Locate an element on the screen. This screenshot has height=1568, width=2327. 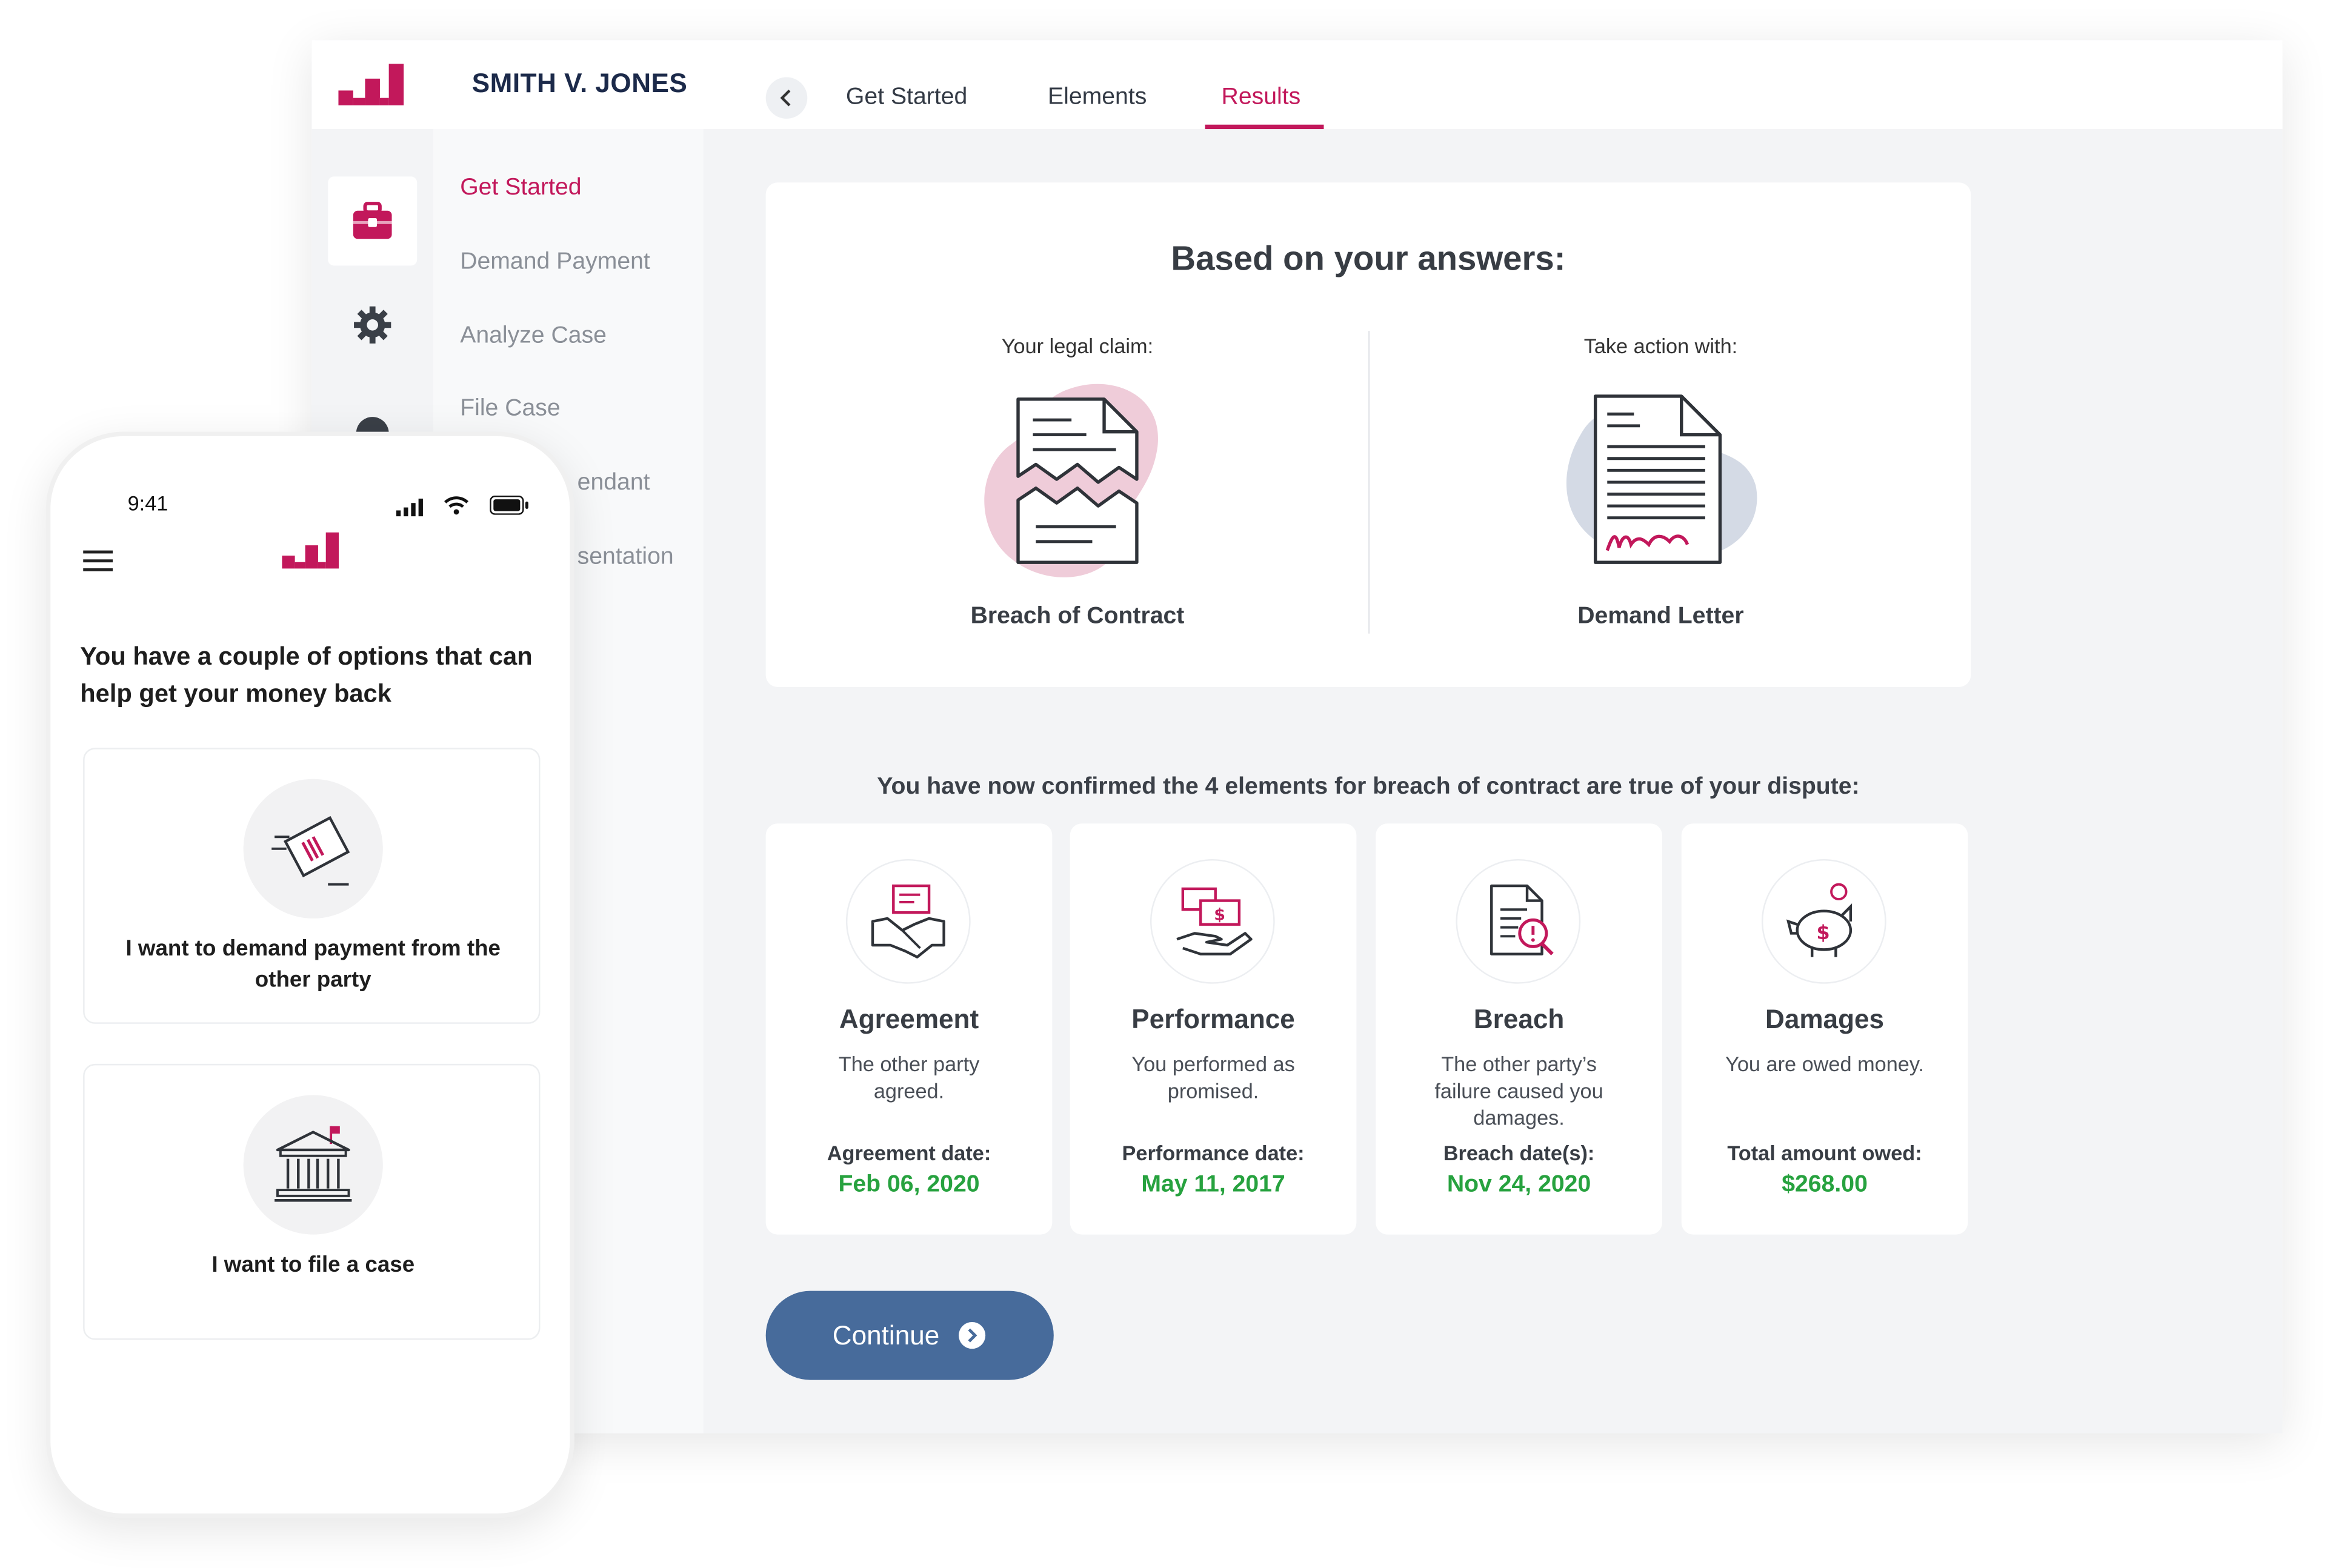
battery-icon is located at coordinates (509, 505).